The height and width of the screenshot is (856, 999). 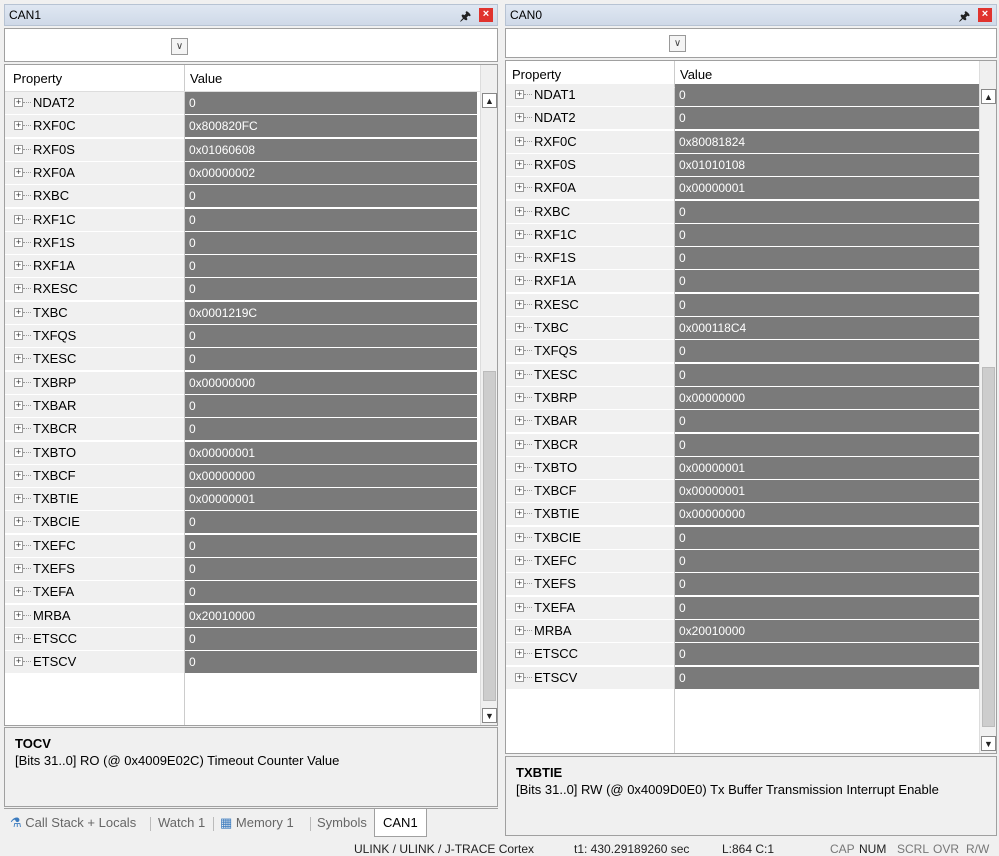 I want to click on tab-watch-1: Watch 1, so click(x=181, y=822).